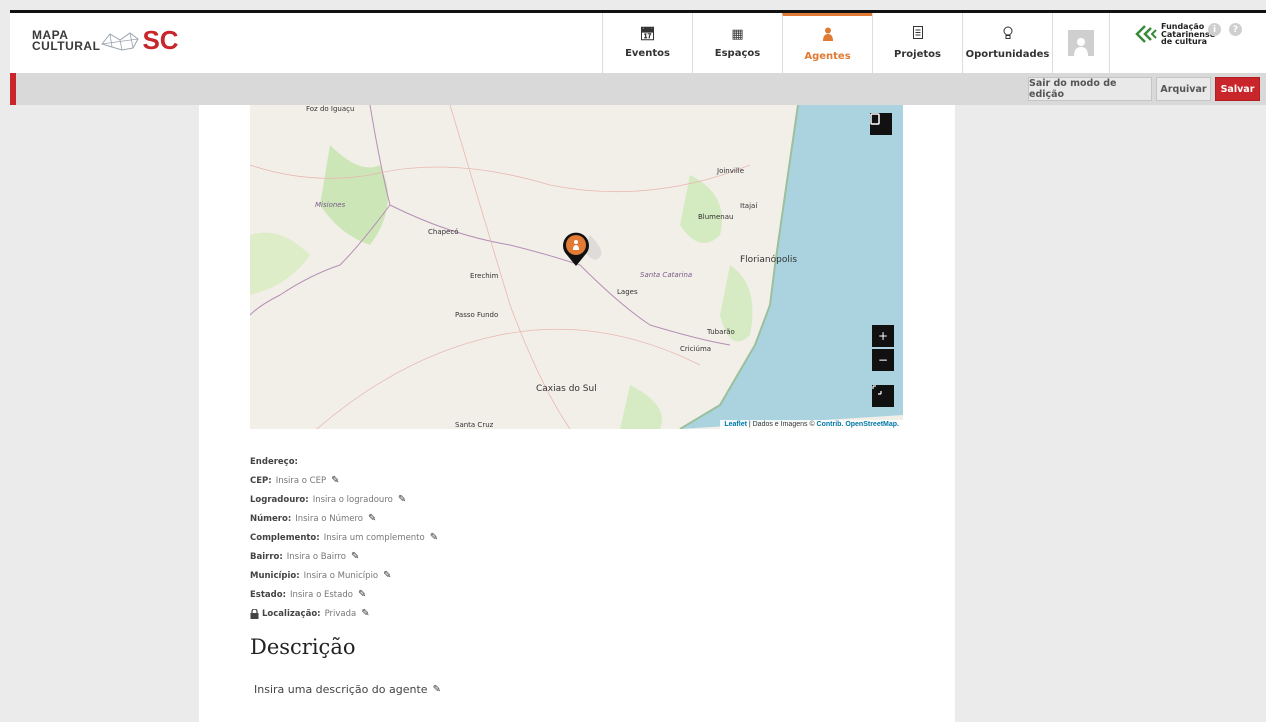 This screenshot has width=1266, height=722. What do you see at coordinates (330, 109) in the screenshot?
I see `map-label-foz: Foz do Iguaçu` at bounding box center [330, 109].